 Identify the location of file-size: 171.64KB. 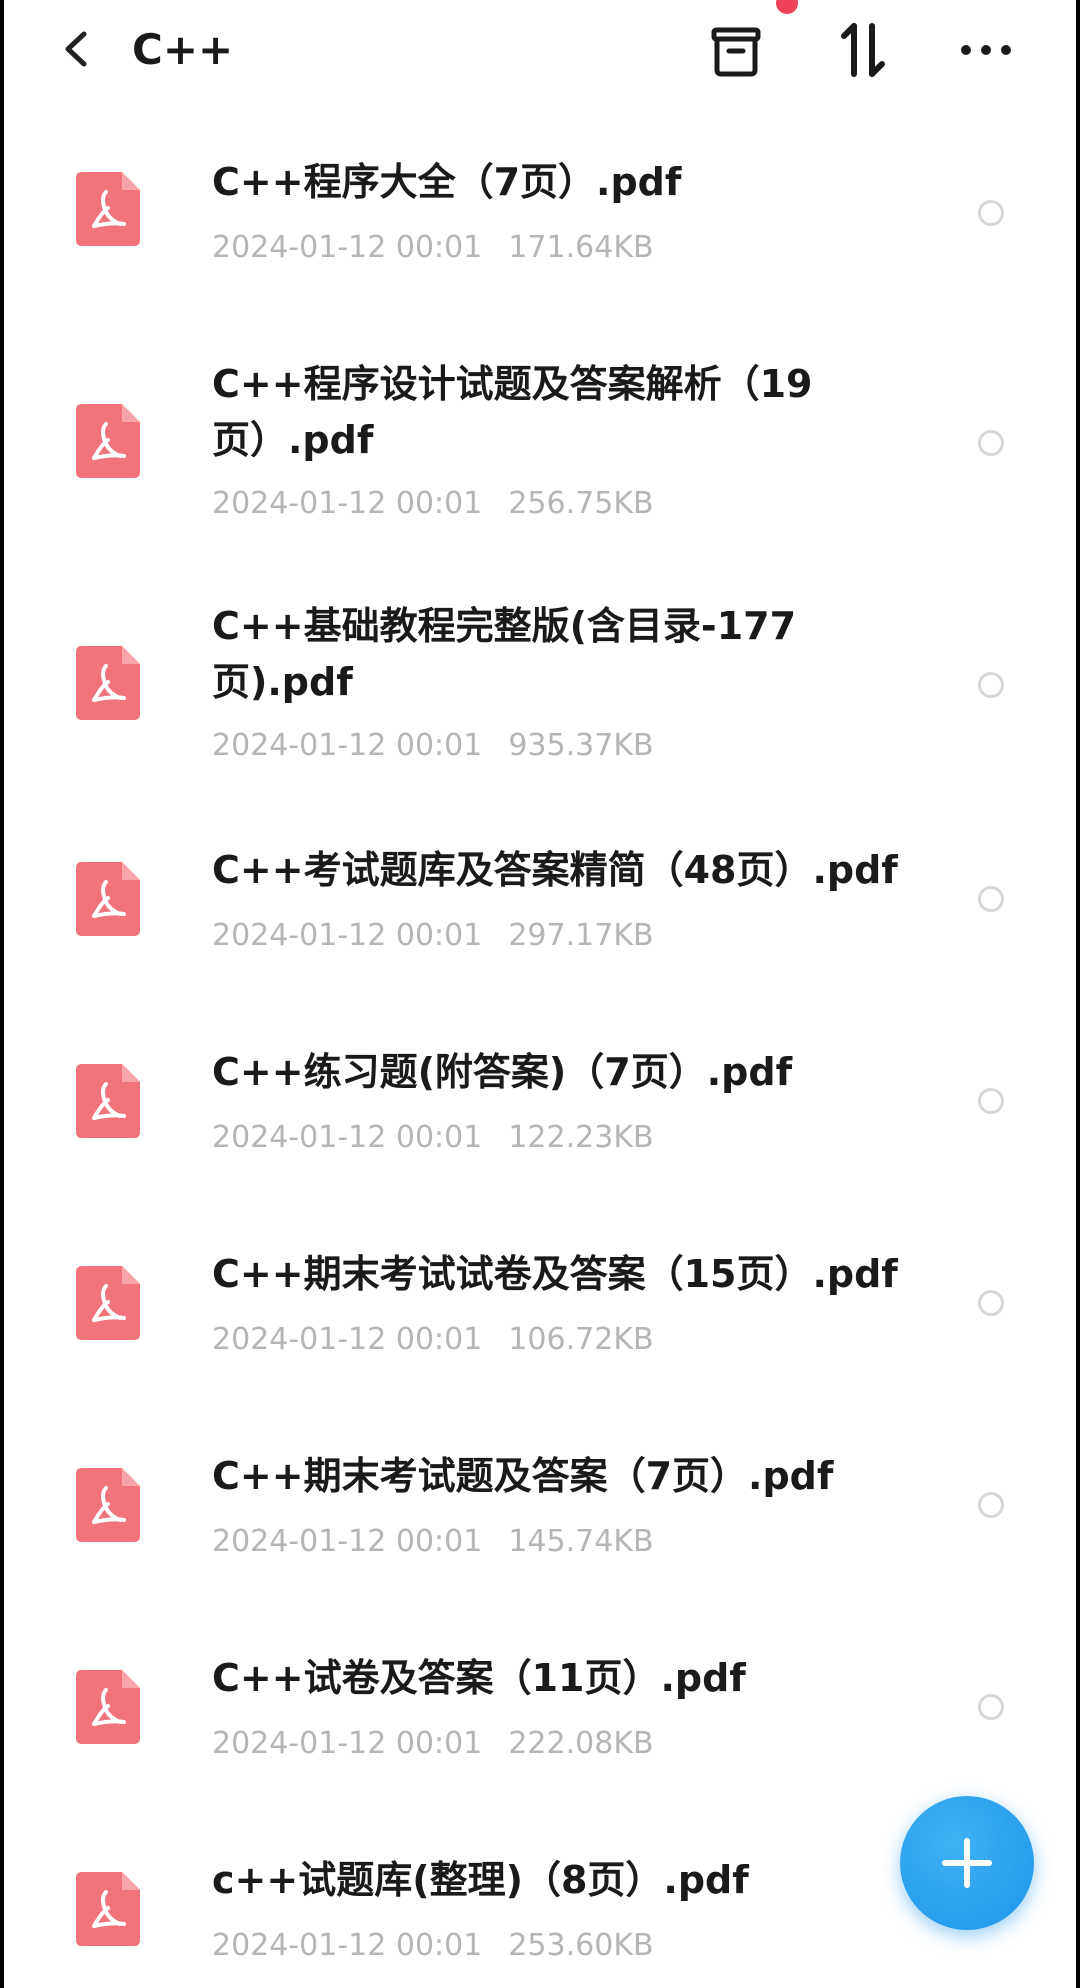
(581, 247).